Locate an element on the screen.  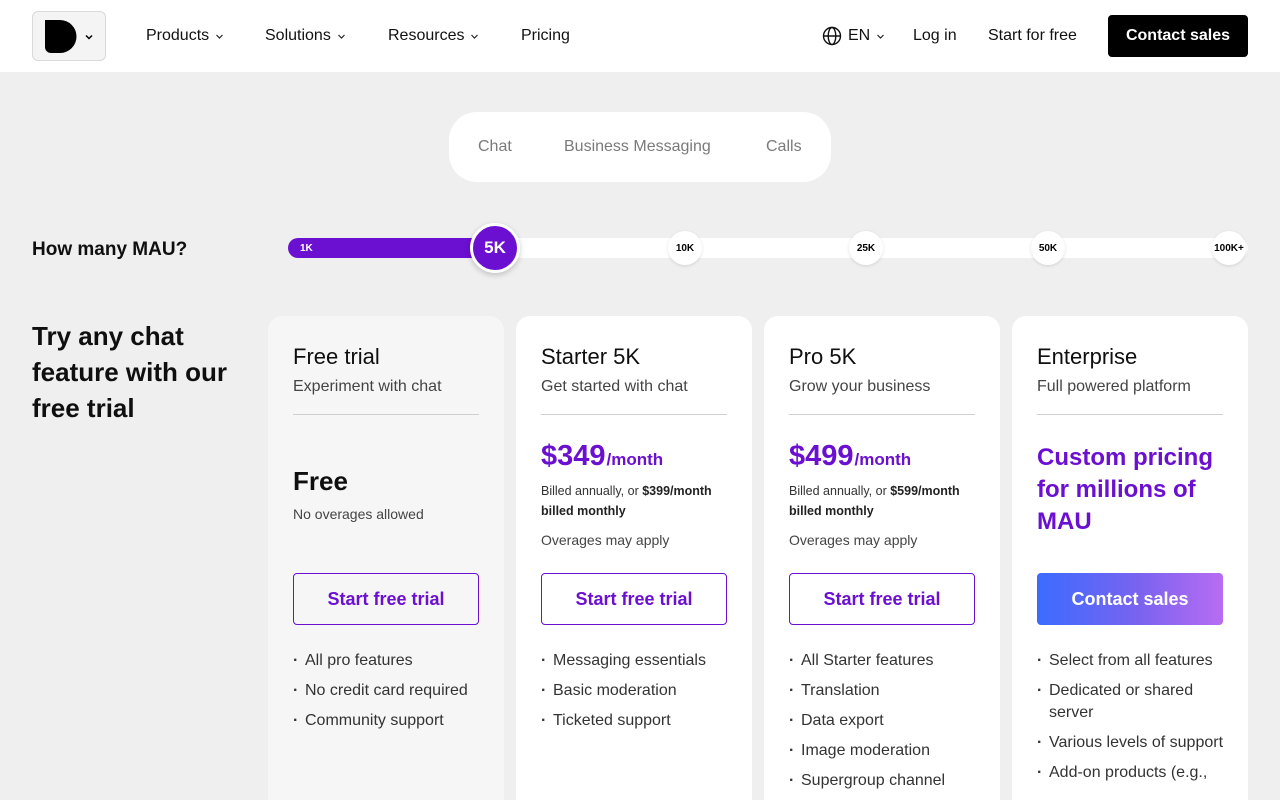
tab-chat: Chat is located at coordinates (495, 147).